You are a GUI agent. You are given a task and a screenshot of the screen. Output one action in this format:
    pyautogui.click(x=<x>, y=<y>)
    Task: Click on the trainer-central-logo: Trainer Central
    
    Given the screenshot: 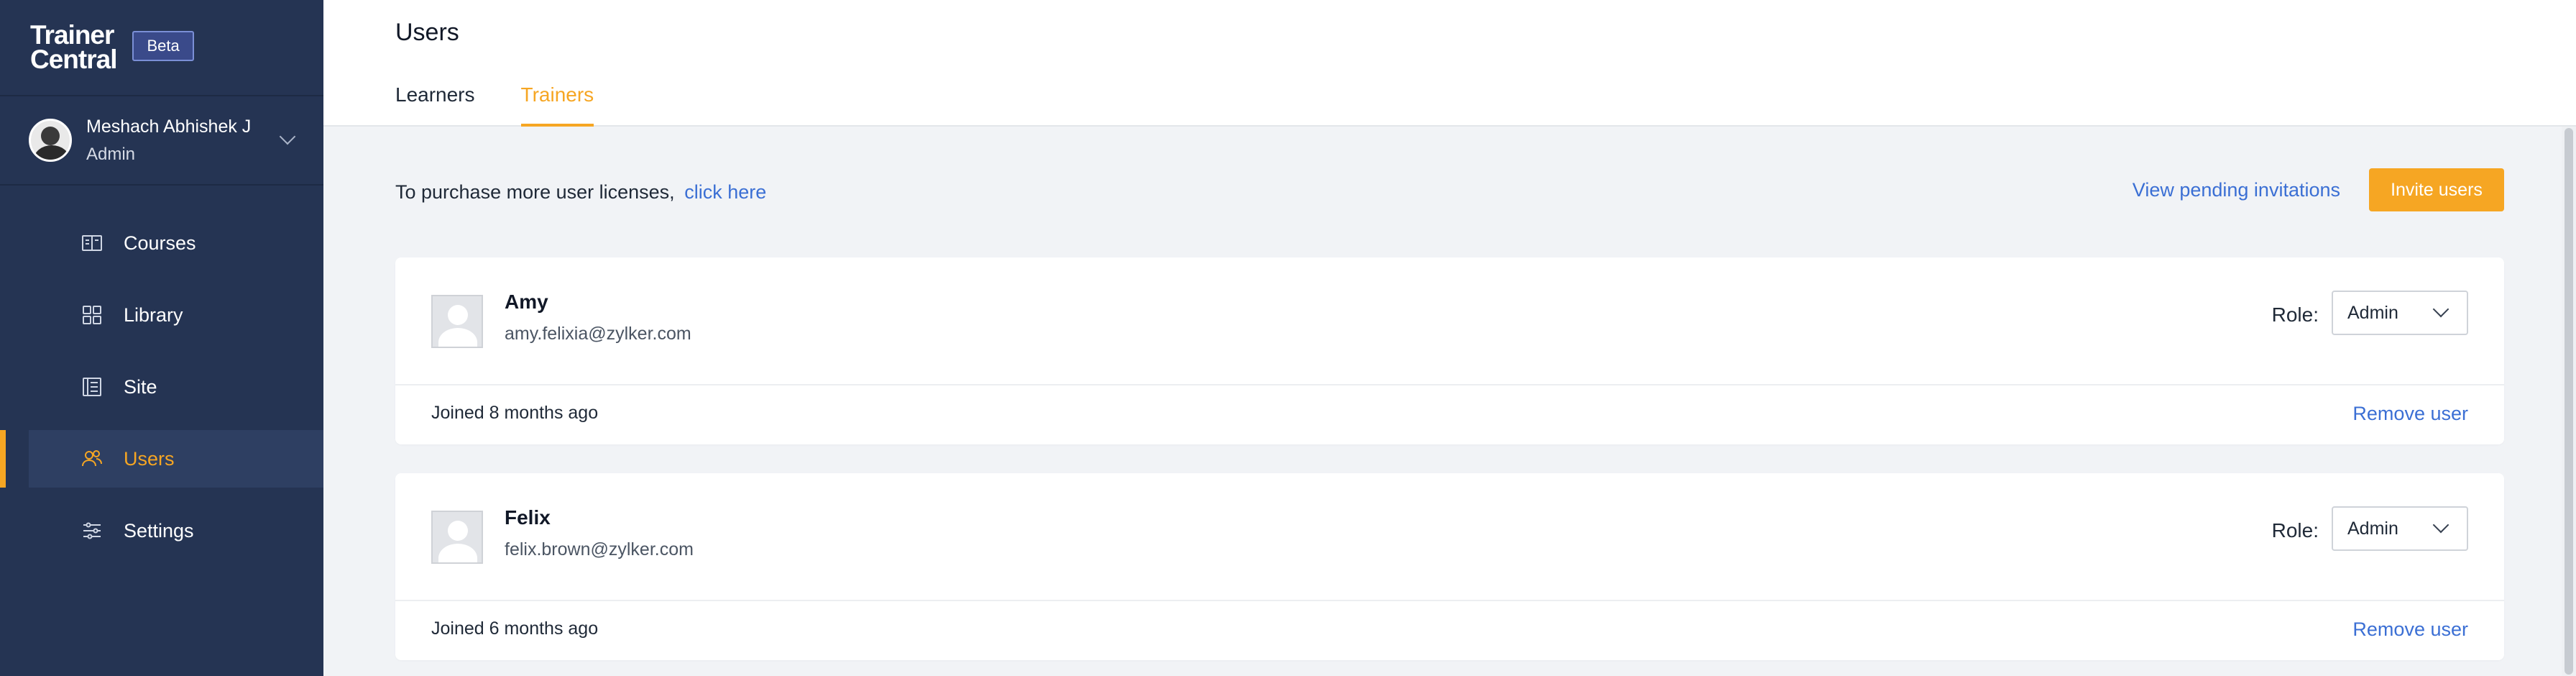 What is the action you would take?
    pyautogui.click(x=73, y=47)
    